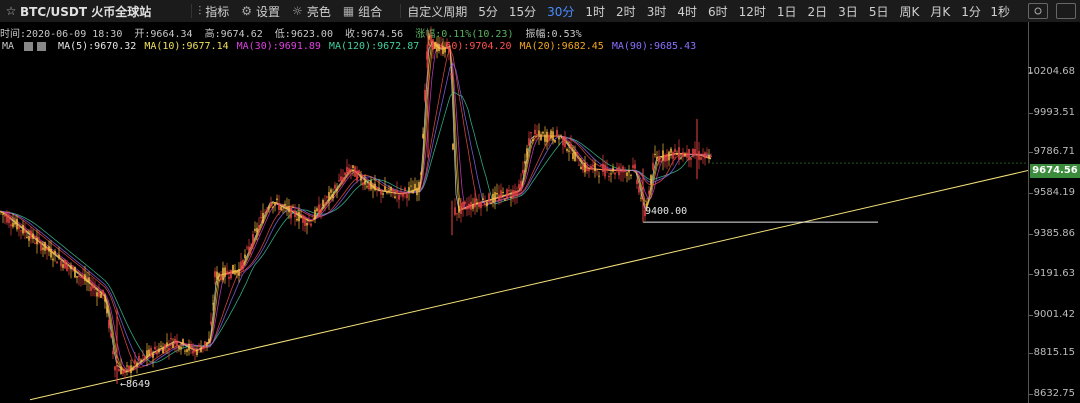  What do you see at coordinates (940, 11) in the screenshot?
I see `timeframe-14: 月K` at bounding box center [940, 11].